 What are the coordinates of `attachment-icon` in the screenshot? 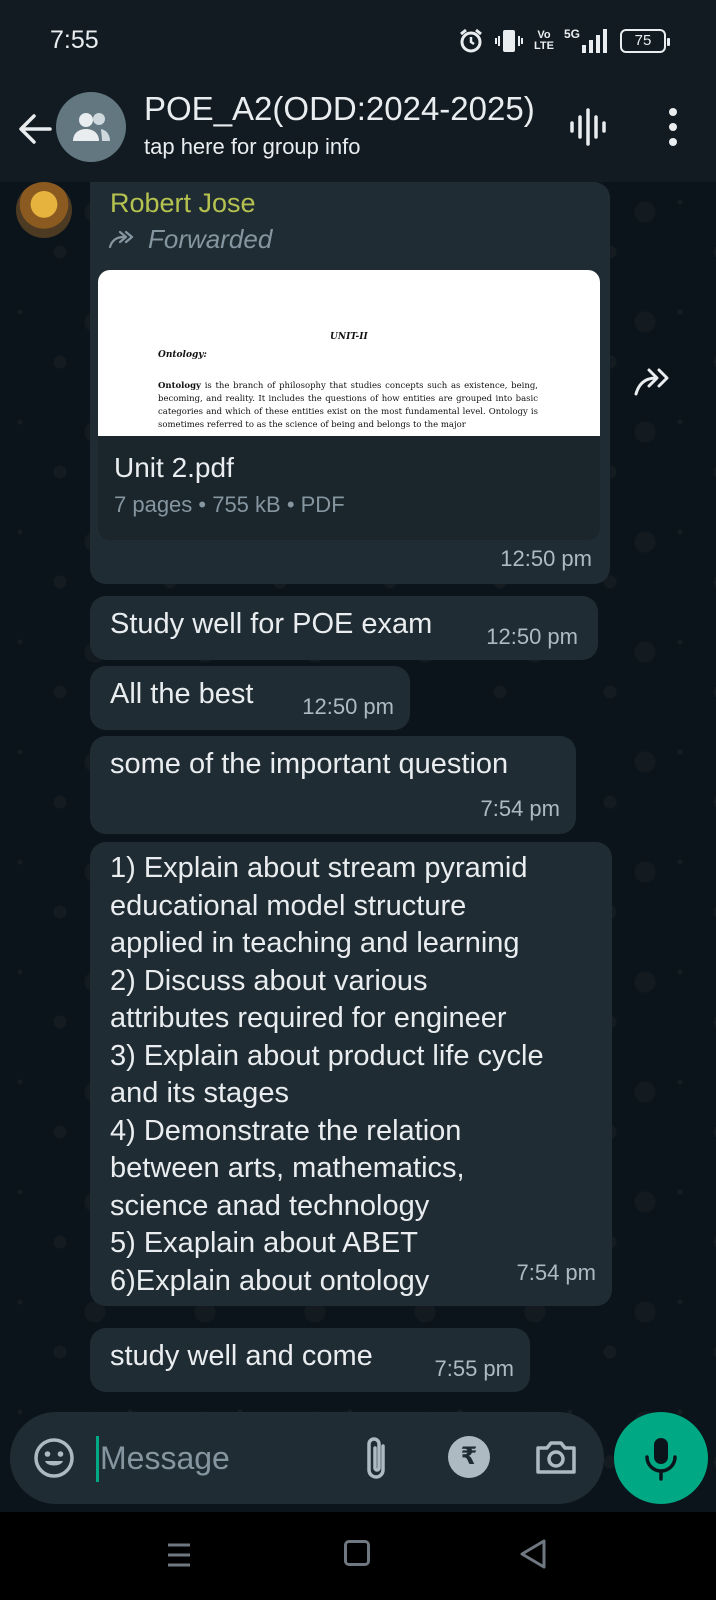 It's located at (376, 1458).